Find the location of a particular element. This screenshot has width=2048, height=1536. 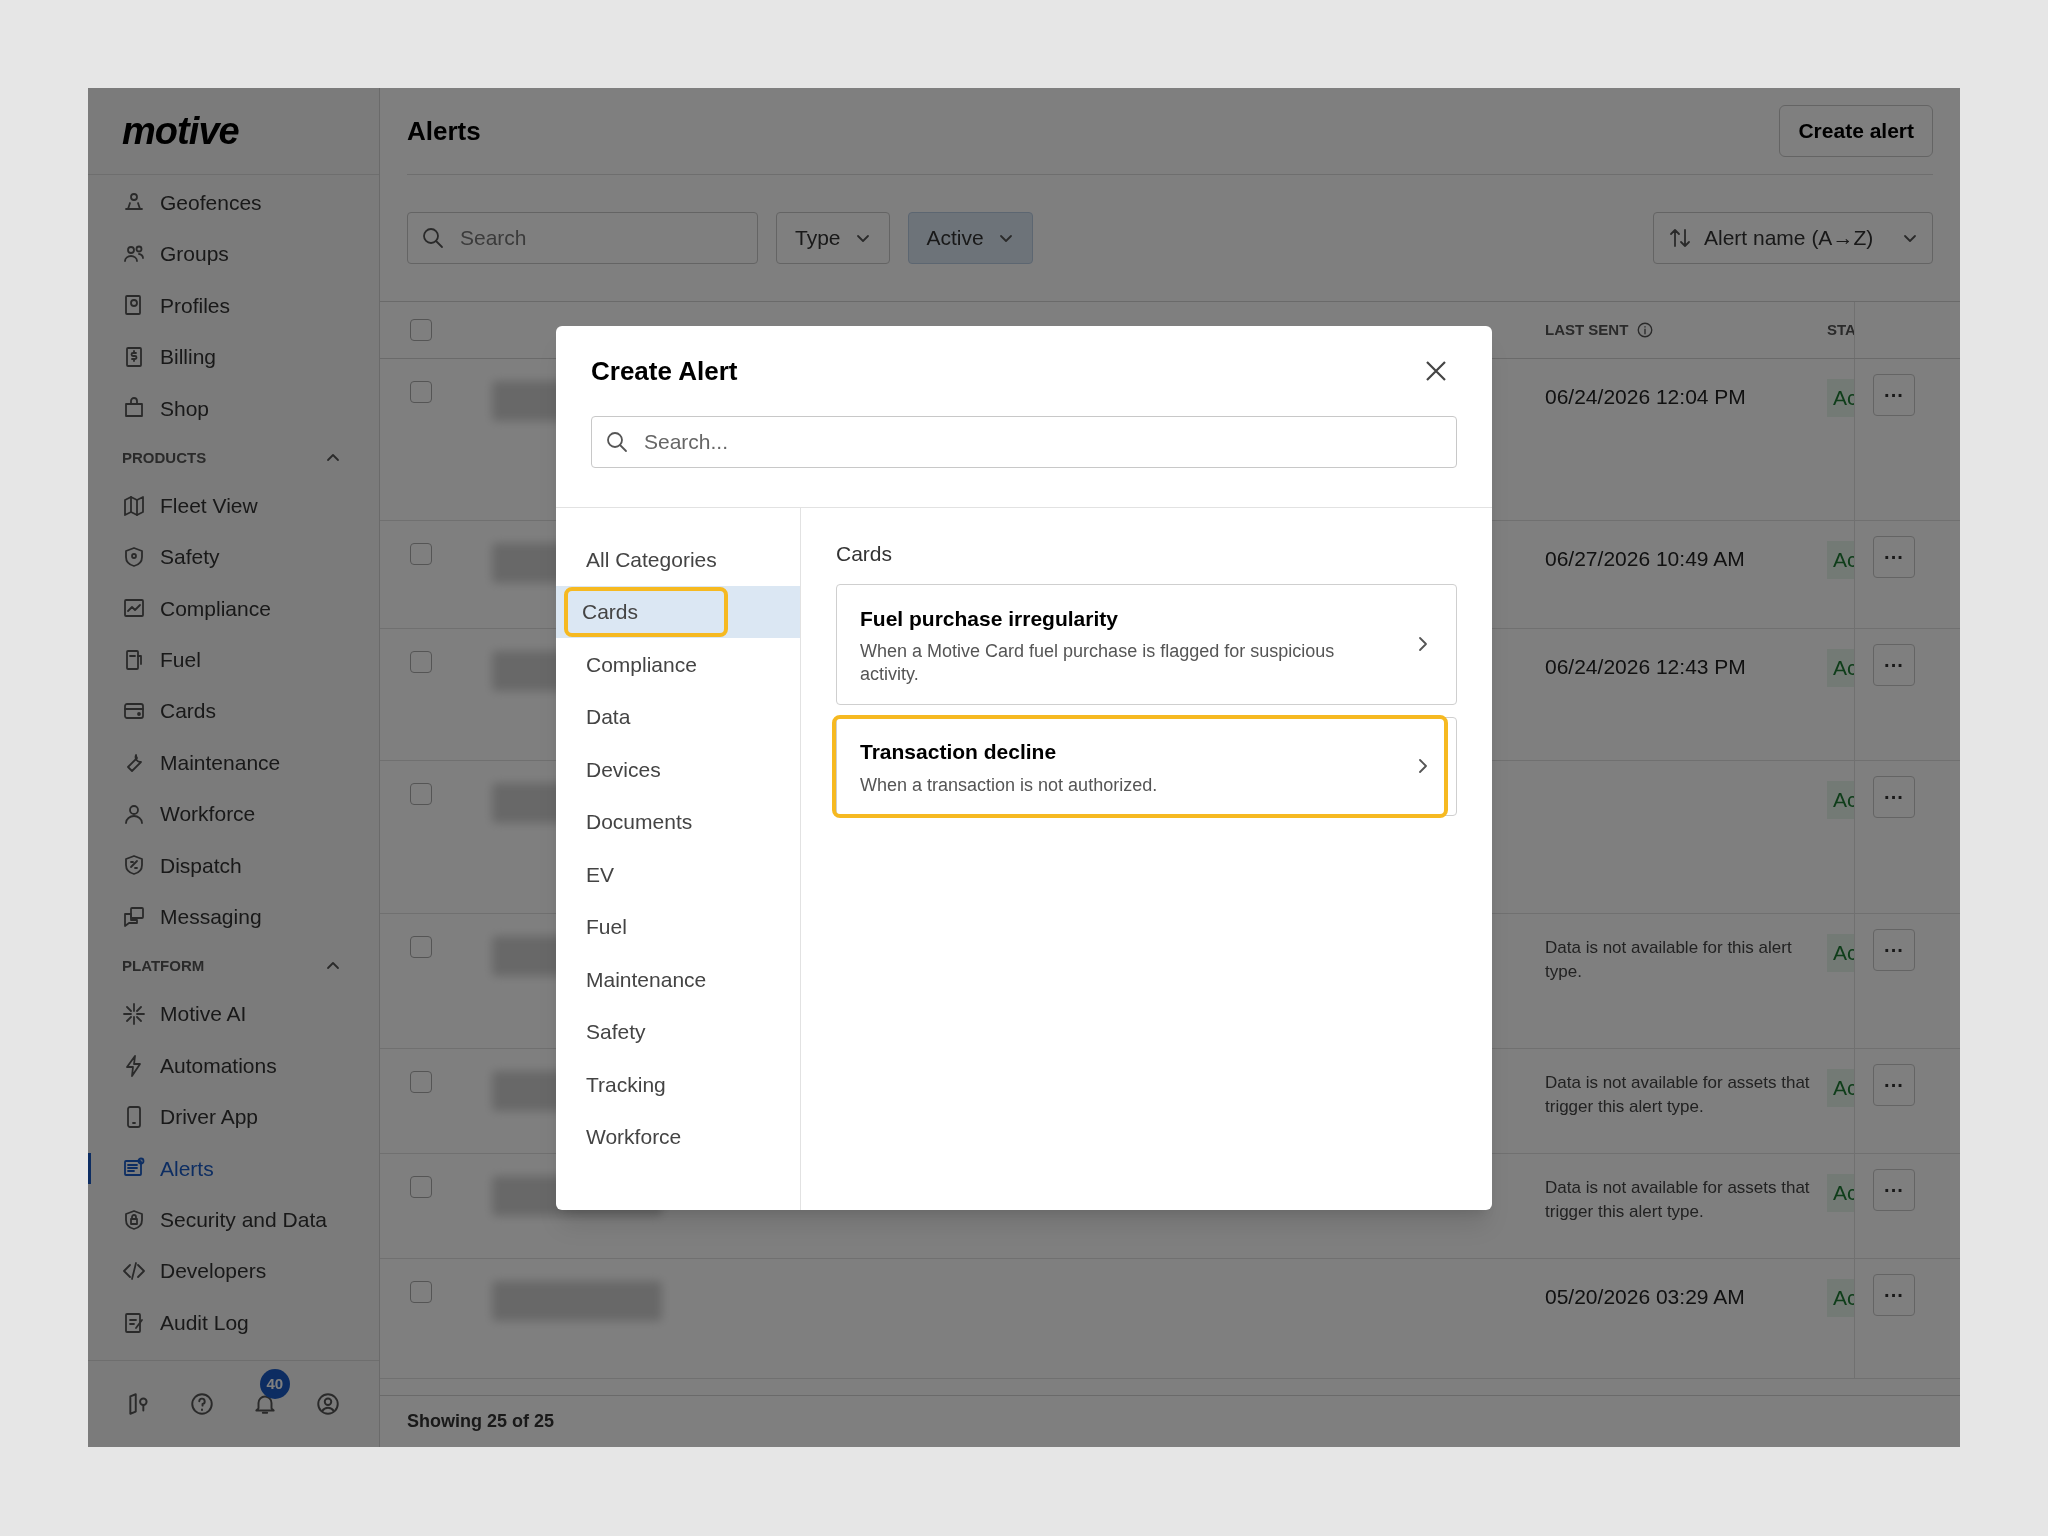

search-field: Search is located at coordinates (582, 238).